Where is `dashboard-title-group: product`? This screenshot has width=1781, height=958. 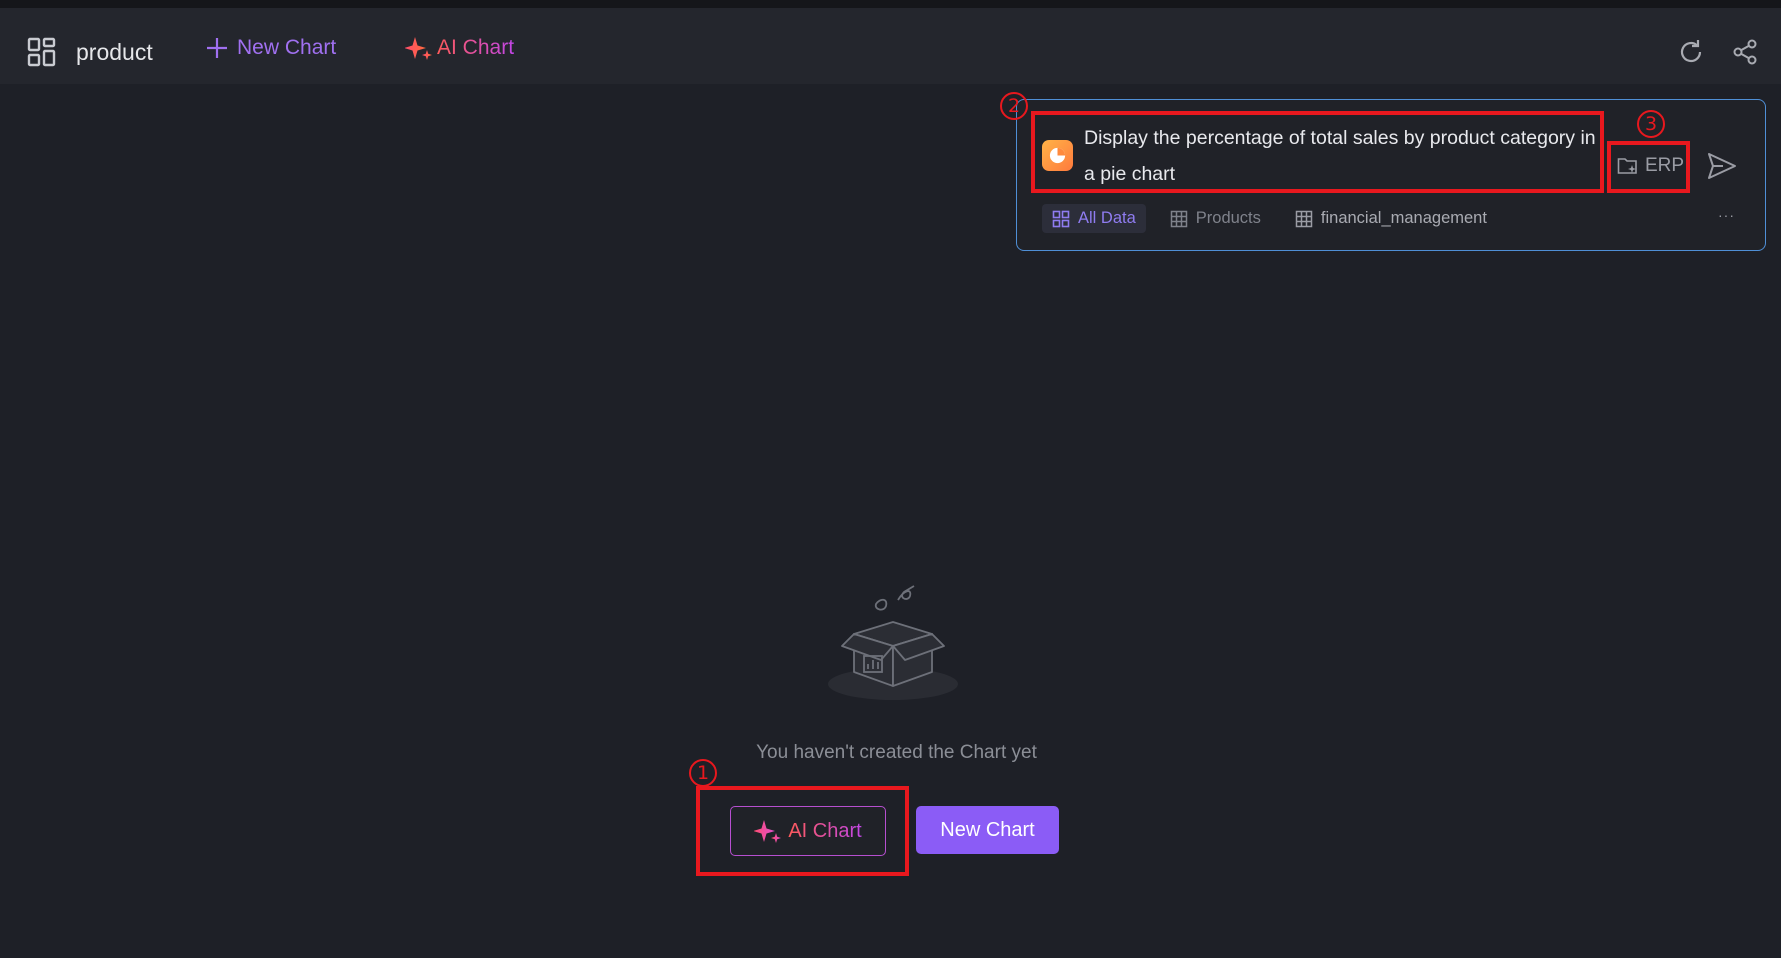
dashboard-title-group: product is located at coordinates (89, 52).